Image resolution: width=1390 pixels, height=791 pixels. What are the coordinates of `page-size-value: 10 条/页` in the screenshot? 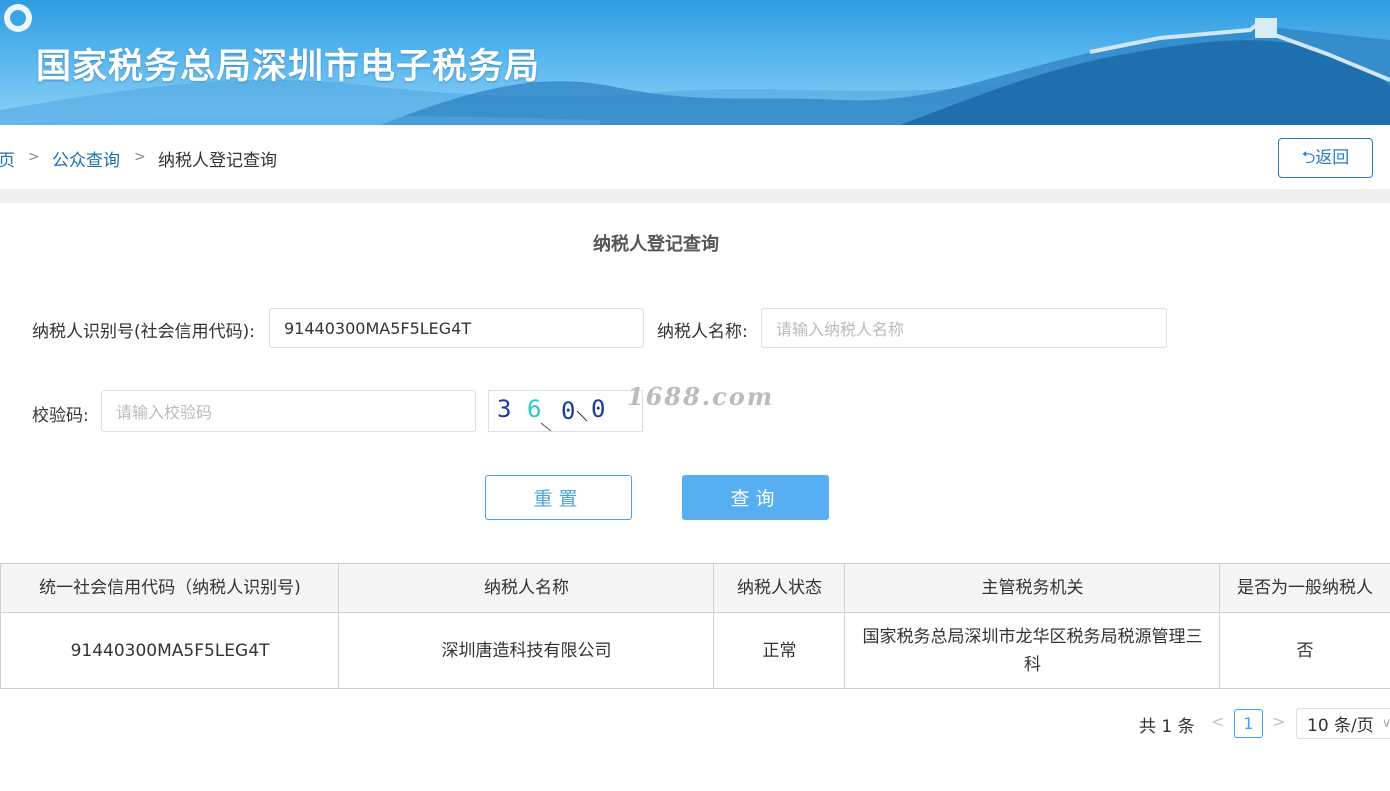 It's located at (1340, 726).